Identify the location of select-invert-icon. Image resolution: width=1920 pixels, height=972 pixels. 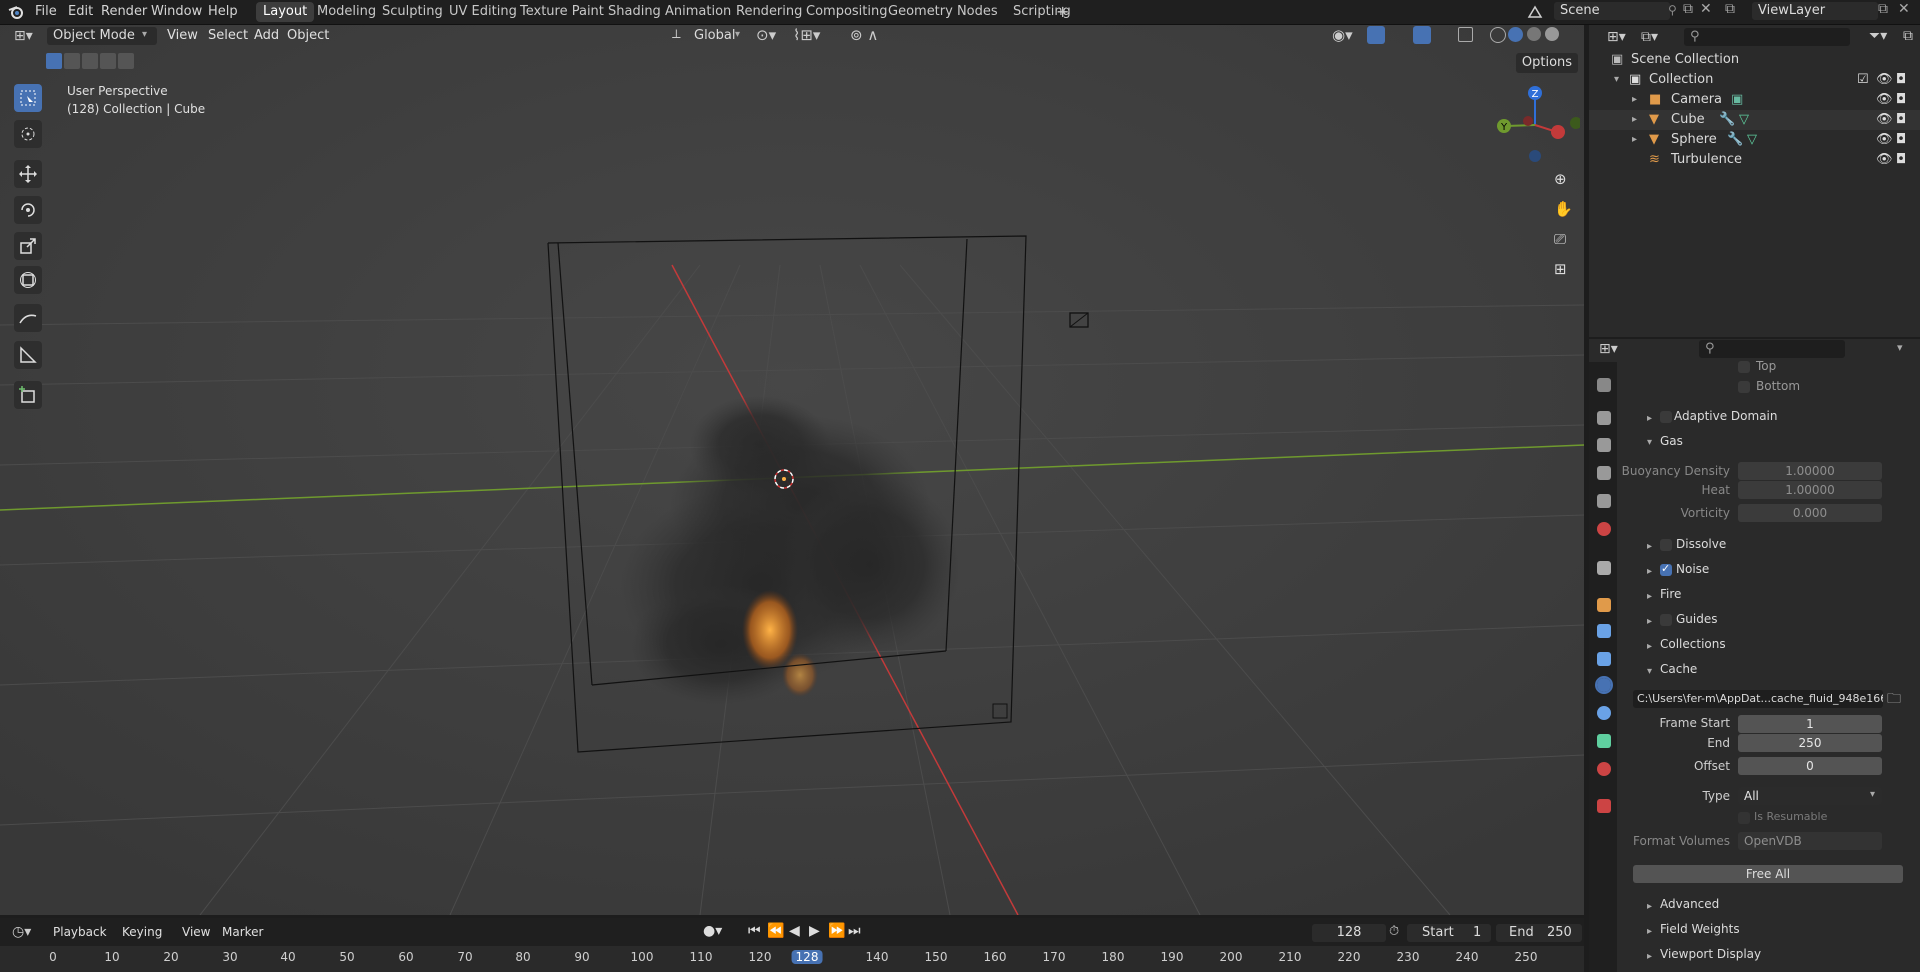
(108, 61).